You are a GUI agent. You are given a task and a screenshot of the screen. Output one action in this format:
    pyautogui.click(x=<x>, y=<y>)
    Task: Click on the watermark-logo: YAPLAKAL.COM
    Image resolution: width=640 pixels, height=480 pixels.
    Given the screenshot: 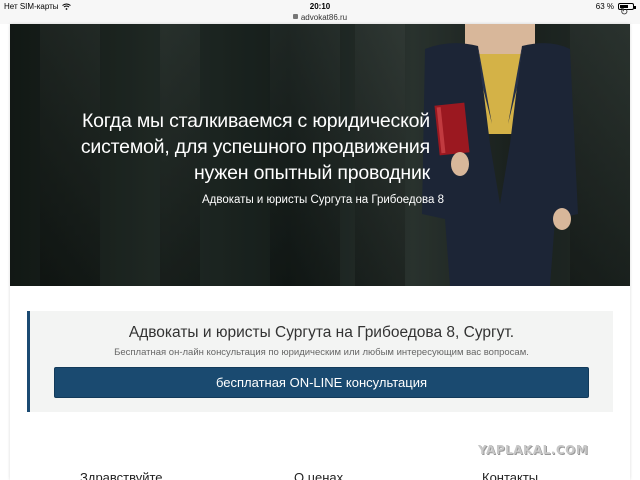 What is the action you would take?
    pyautogui.click(x=533, y=450)
    